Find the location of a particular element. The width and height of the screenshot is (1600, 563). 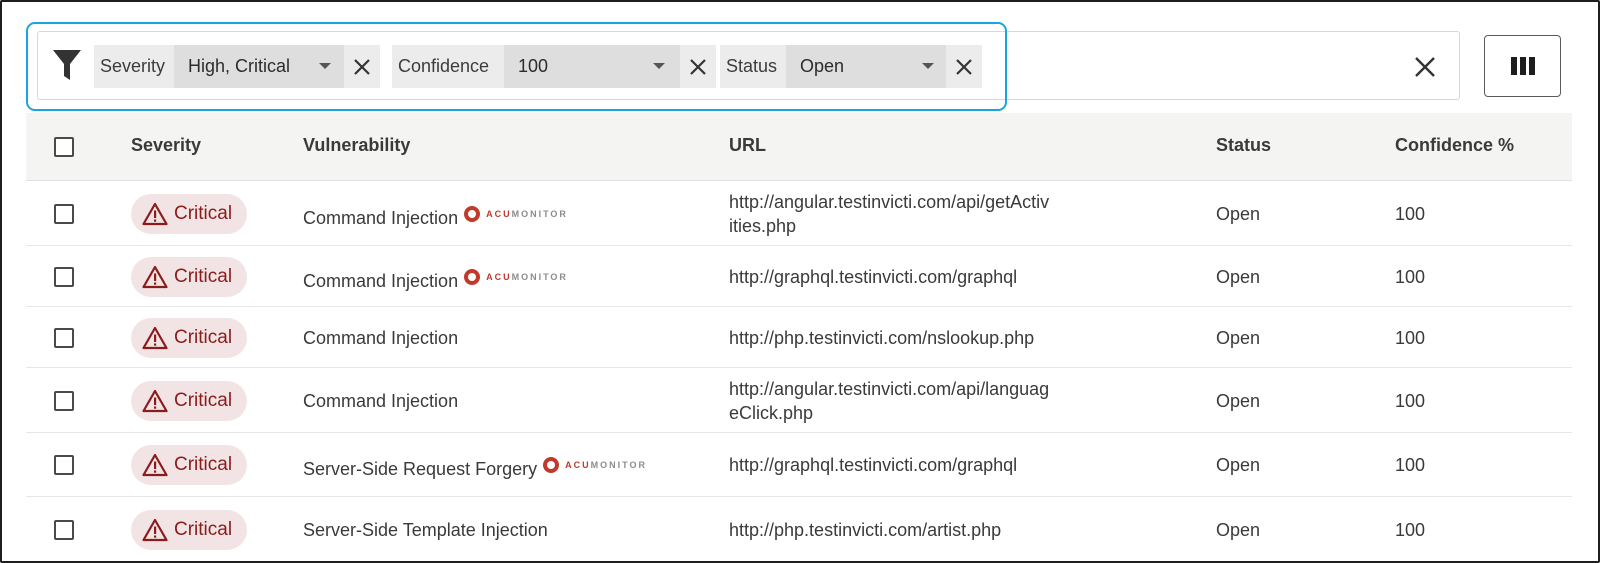

vulnerability-cell: Server-Side Request Forgery ACUMONITOR is located at coordinates (475, 467).